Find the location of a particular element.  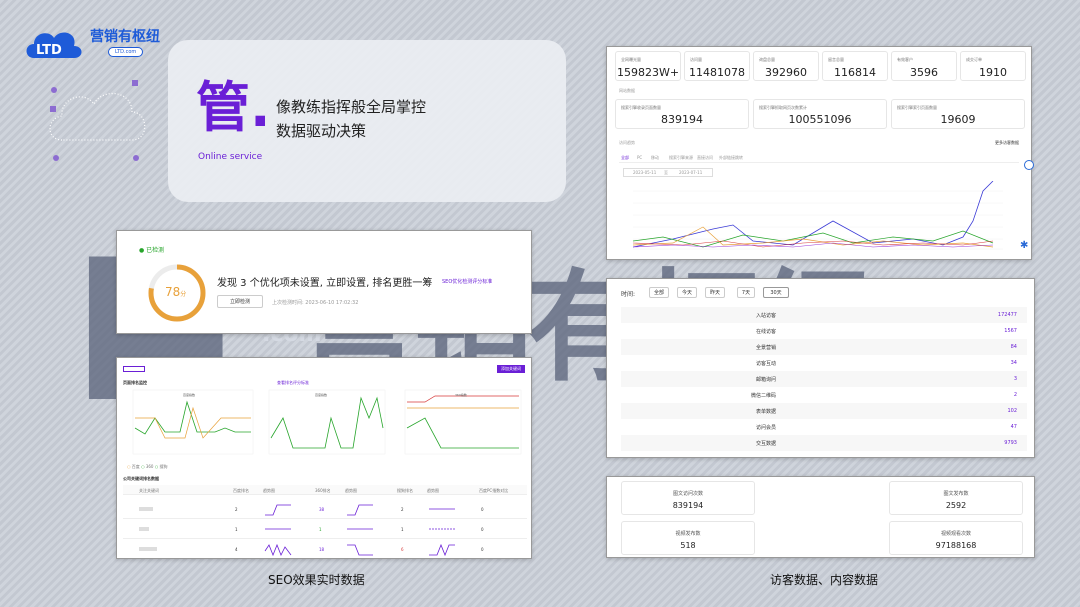

stat-value: 392960 is located at coordinates (786, 72).